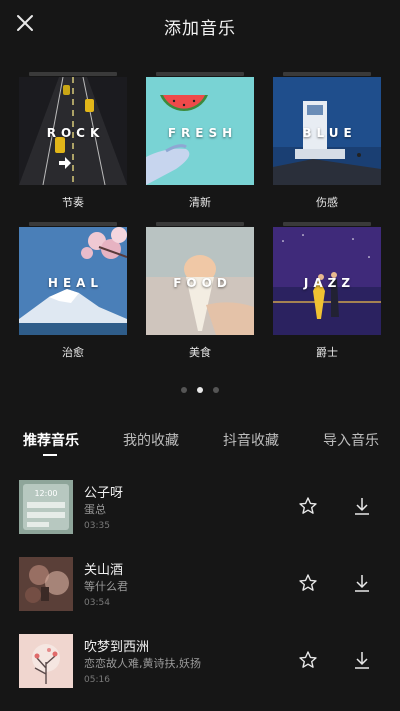 This screenshot has width=400, height=711. I want to click on song-cover: 12:00, so click(46, 507).